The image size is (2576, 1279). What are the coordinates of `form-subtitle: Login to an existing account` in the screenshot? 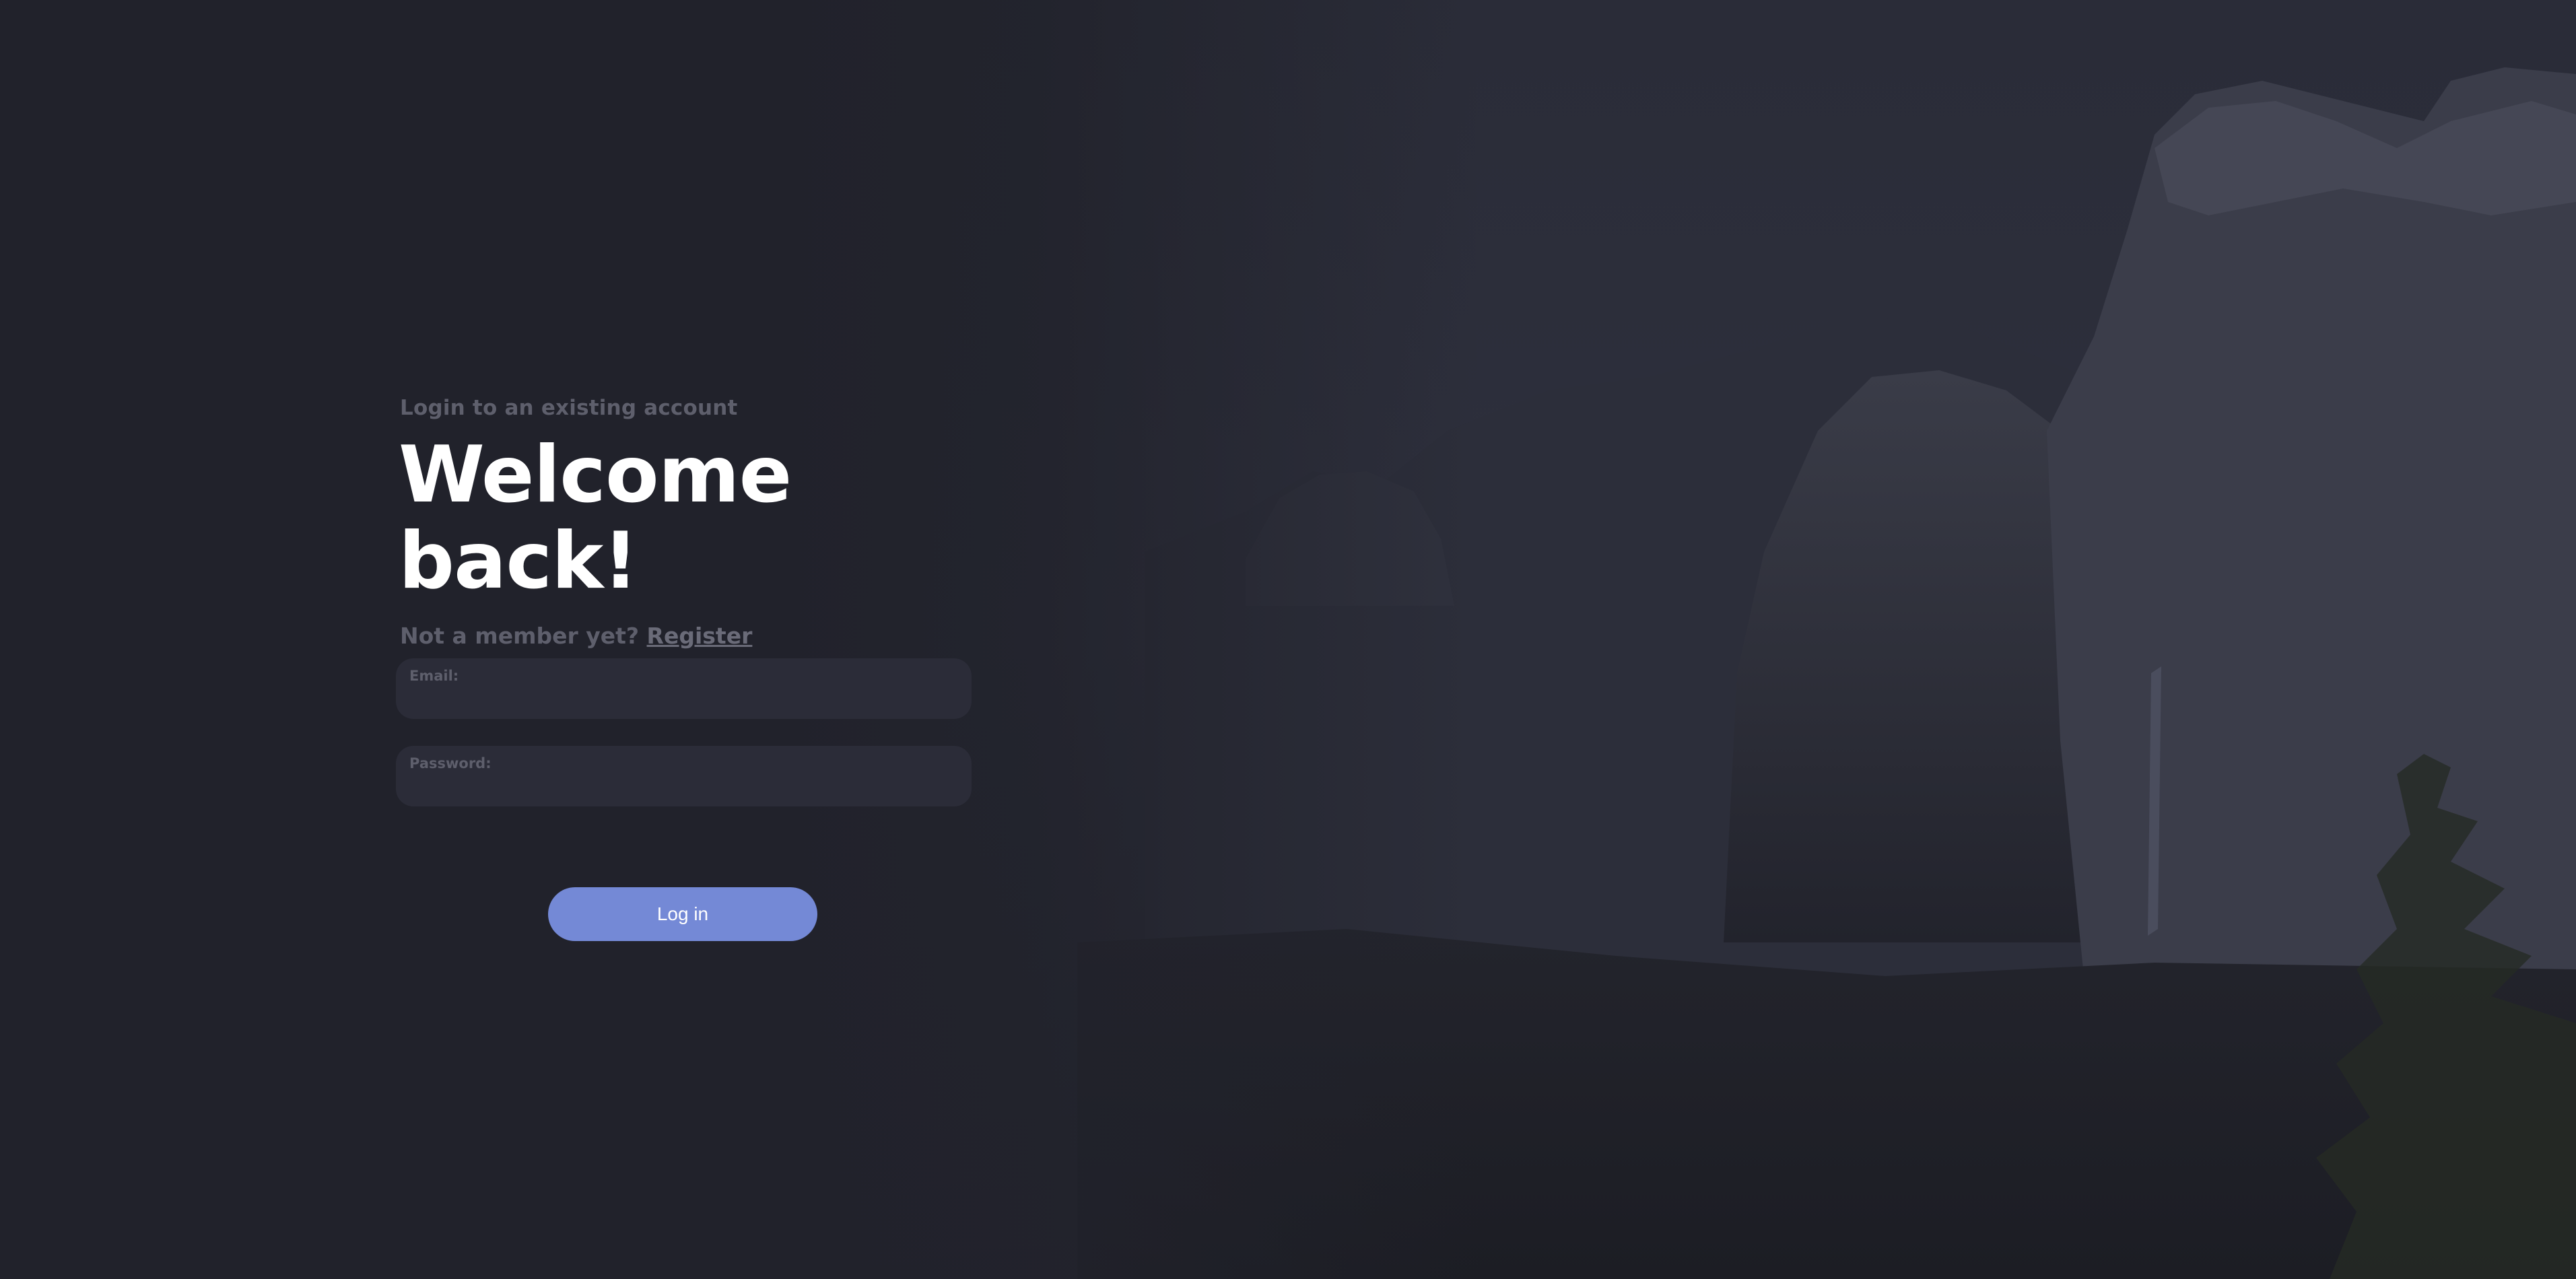 It's located at (569, 408).